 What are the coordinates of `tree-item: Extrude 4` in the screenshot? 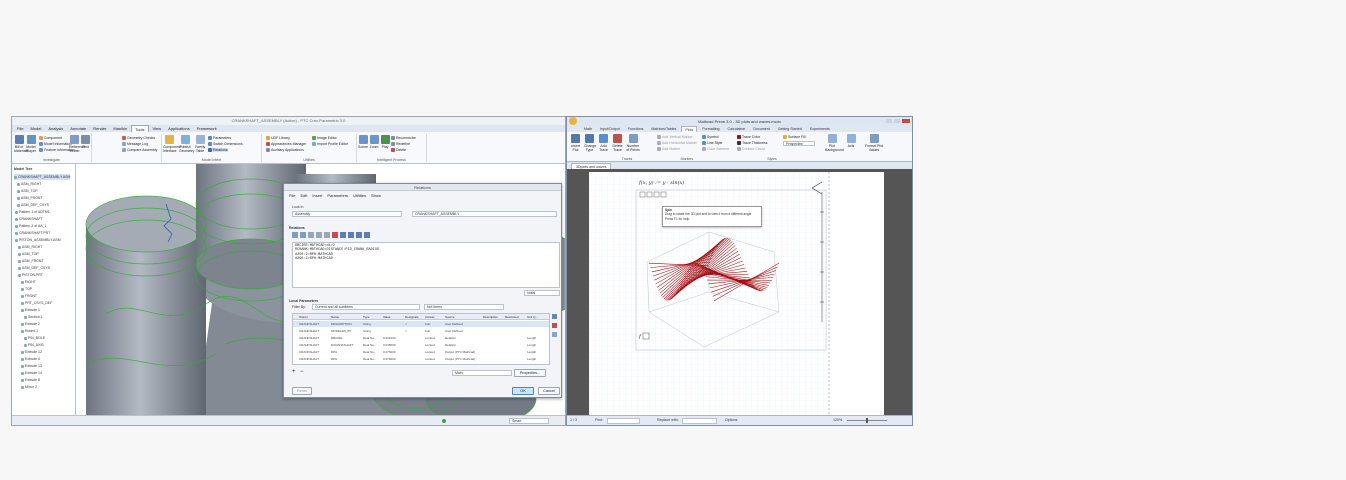 It's located at (30, 359).